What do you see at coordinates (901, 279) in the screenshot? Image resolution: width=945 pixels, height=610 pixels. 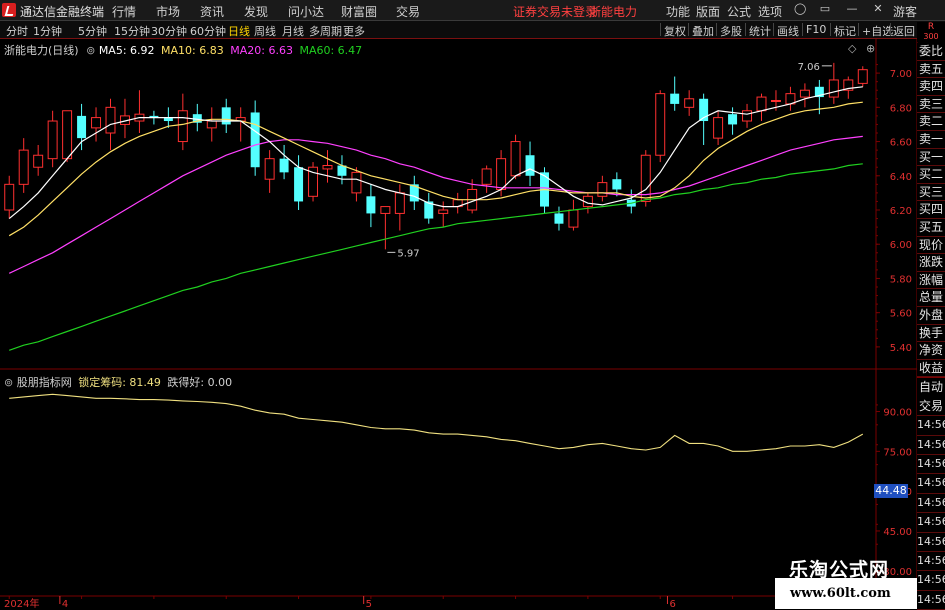 I see `y-tick-label: 5.80` at bounding box center [901, 279].